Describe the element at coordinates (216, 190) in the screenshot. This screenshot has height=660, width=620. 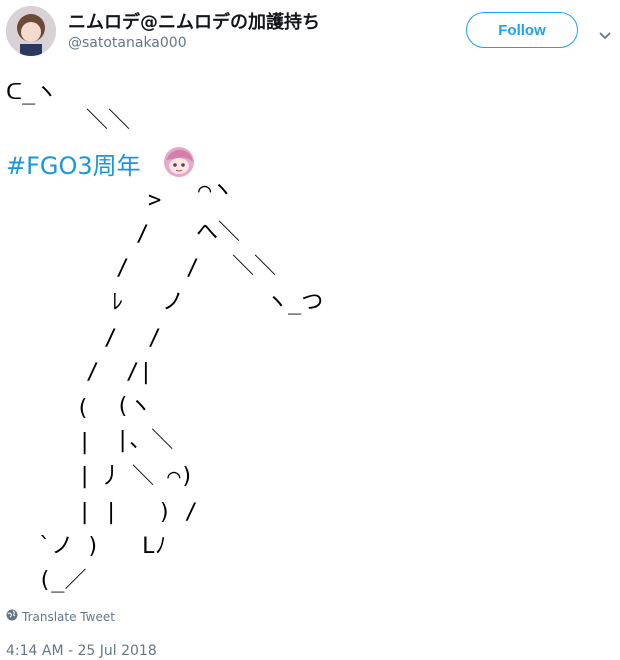
I see `ascii-art-line: ⌒ヽ` at that location.